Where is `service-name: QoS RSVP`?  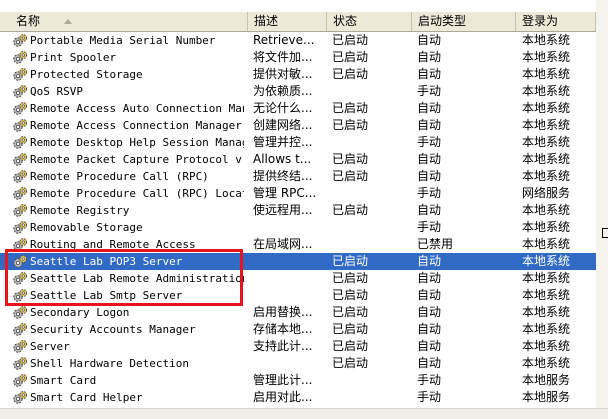
service-name: QoS RSVP is located at coordinates (56, 91).